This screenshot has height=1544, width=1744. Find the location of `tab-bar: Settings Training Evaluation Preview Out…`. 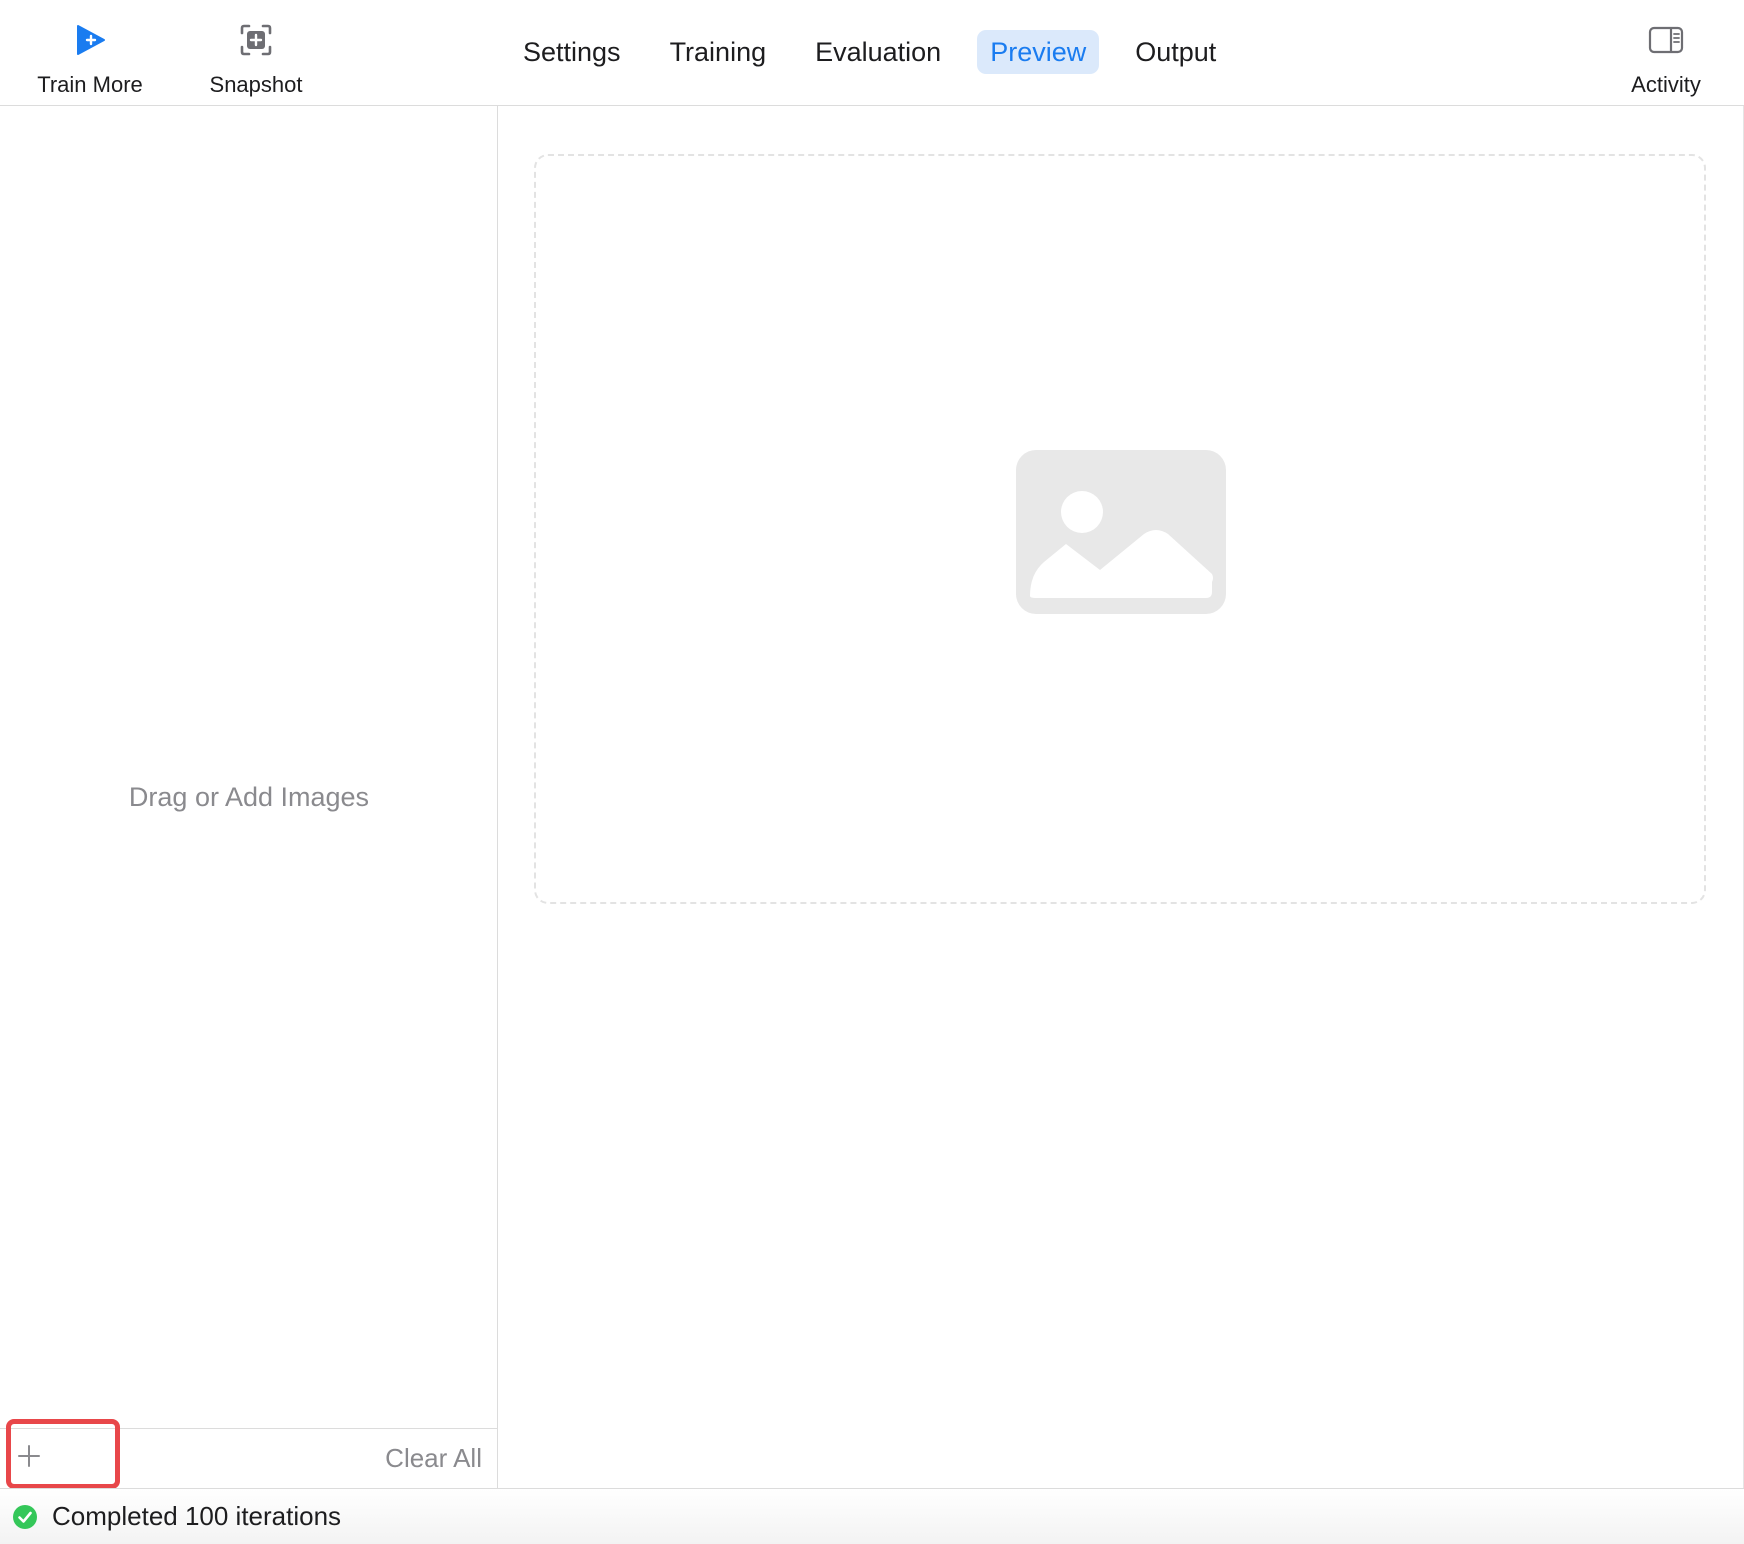

tab-bar: Settings Training Evaluation Preview Out… is located at coordinates (881, 52).